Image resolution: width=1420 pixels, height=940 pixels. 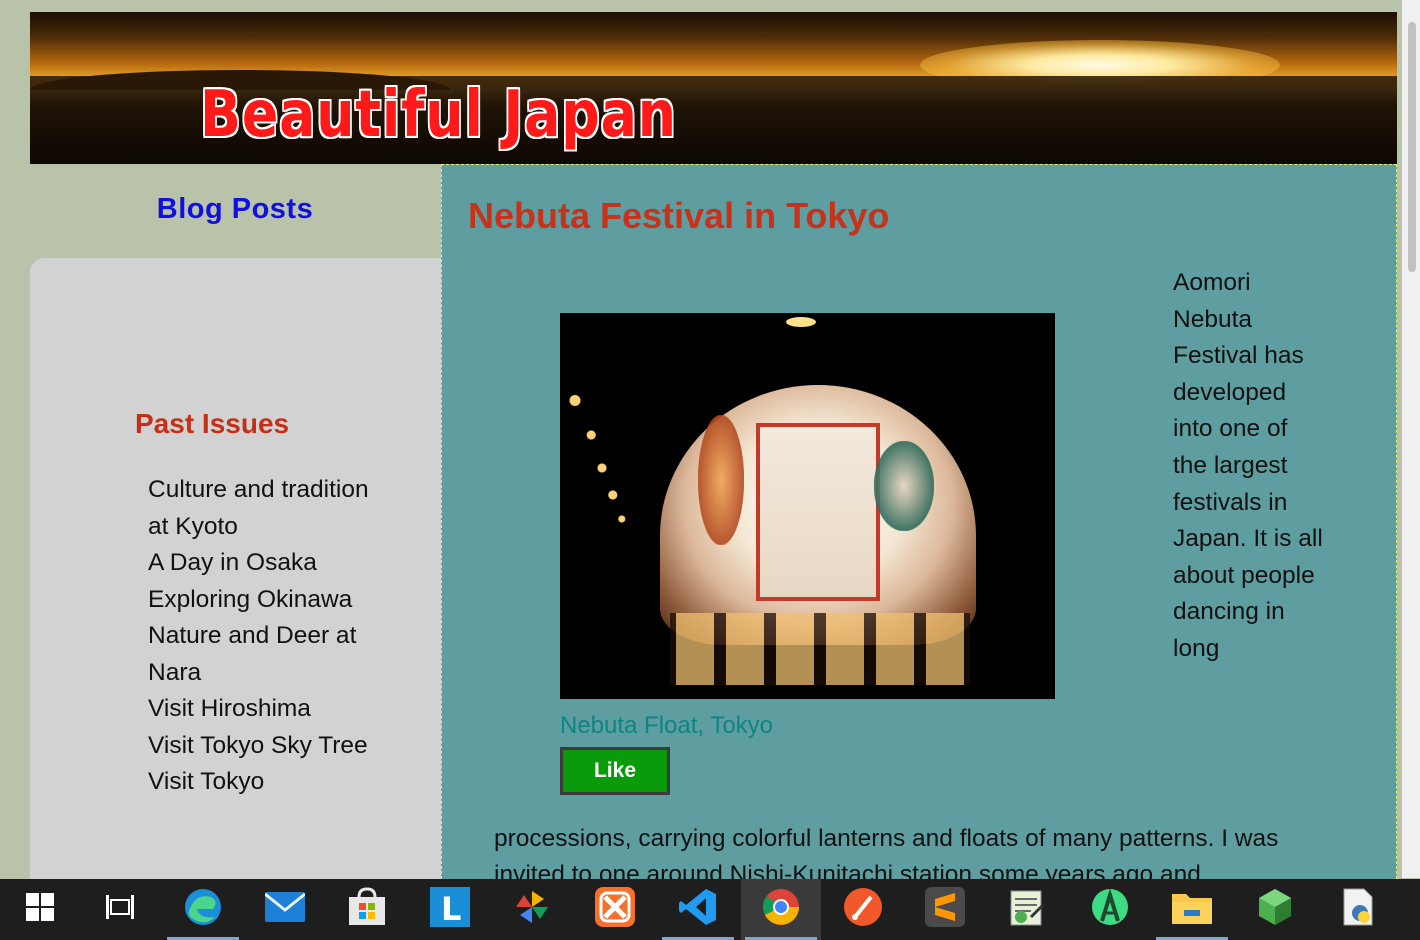 I want to click on android-studio-icon, so click(x=1110, y=909).